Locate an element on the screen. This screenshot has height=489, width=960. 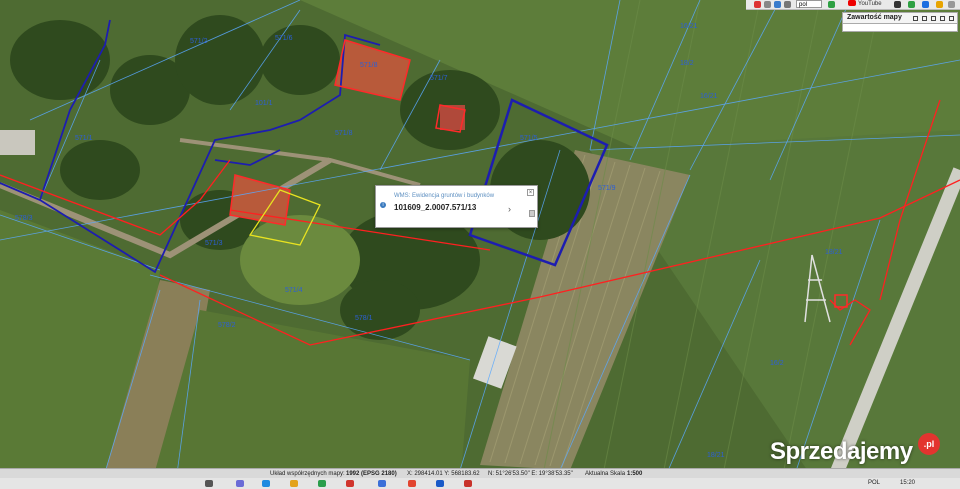
collapse-icon is located at coordinates (915, 18).